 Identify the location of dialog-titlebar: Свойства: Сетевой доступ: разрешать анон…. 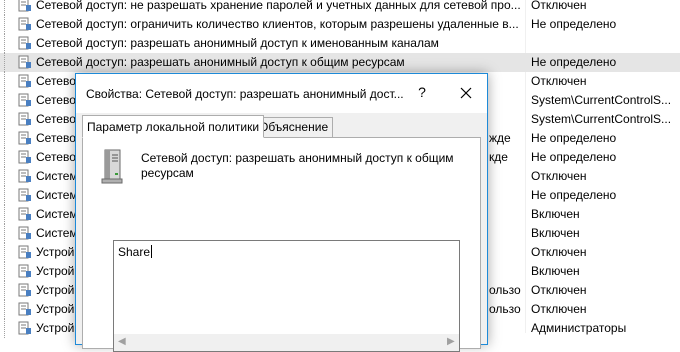
(281, 93).